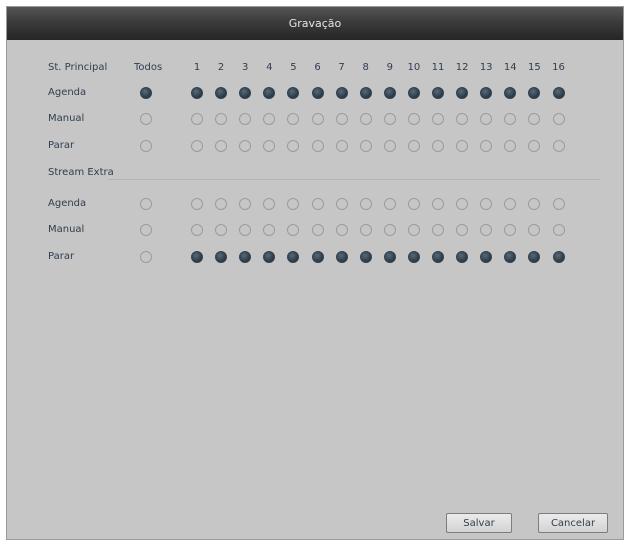 This screenshot has height=540, width=630. Describe the element at coordinates (479, 523) in the screenshot. I see `save-button: Salvar` at that location.